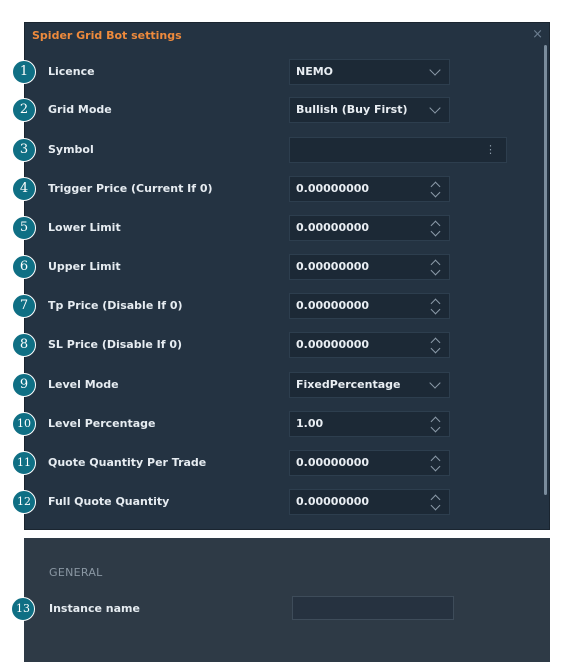 Image resolution: width=578 pixels, height=662 pixels. Describe the element at coordinates (258, 463) in the screenshot. I see `setting-row-quote-qty-per-trade: 11 Quote Quantity Per Trade 0.00000000` at that location.